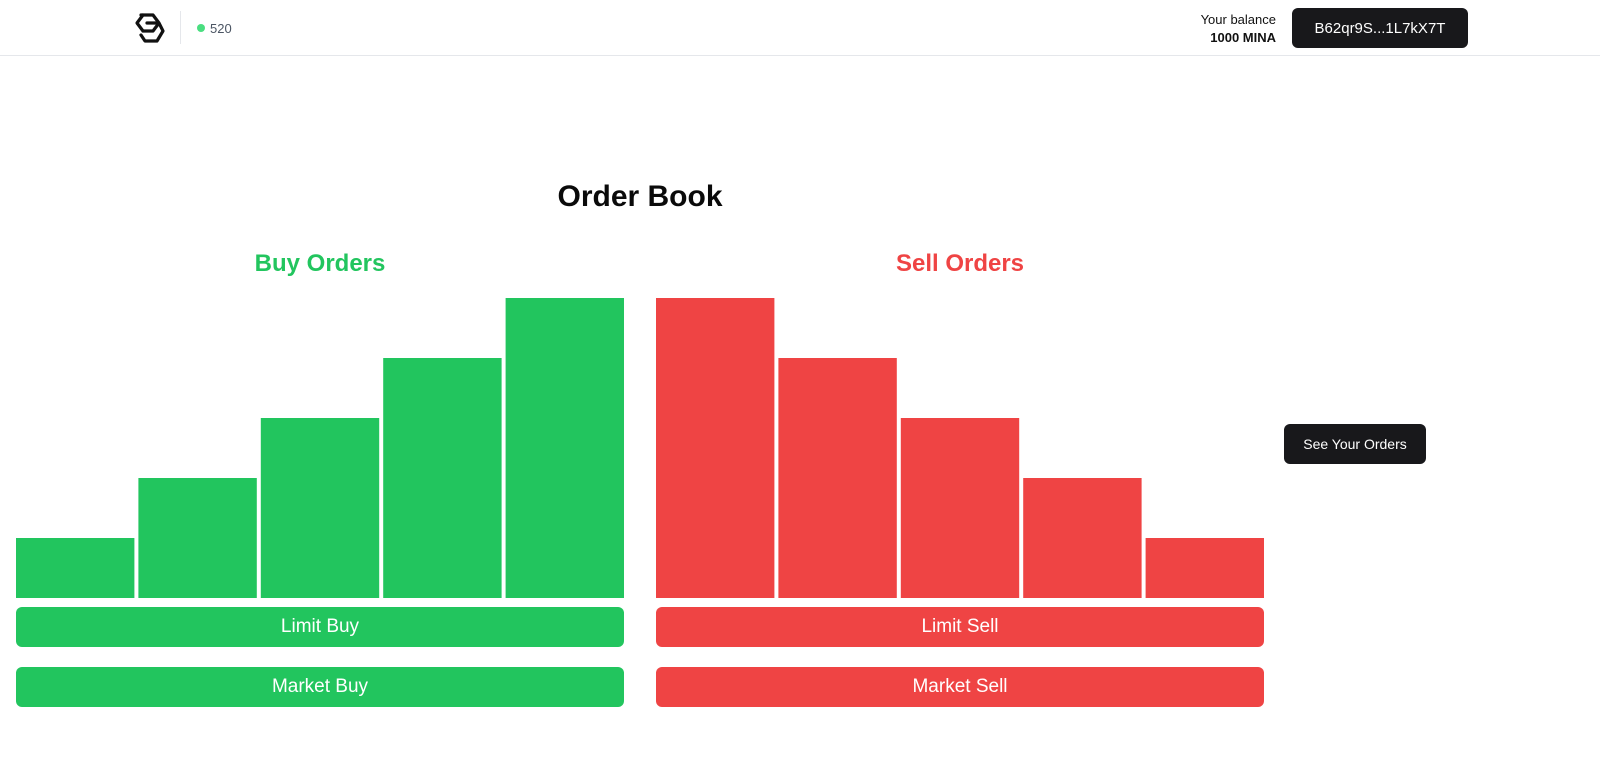 This screenshot has height=759, width=1600. I want to click on balance-display: Your balance 1000 MINA, so click(1238, 29).